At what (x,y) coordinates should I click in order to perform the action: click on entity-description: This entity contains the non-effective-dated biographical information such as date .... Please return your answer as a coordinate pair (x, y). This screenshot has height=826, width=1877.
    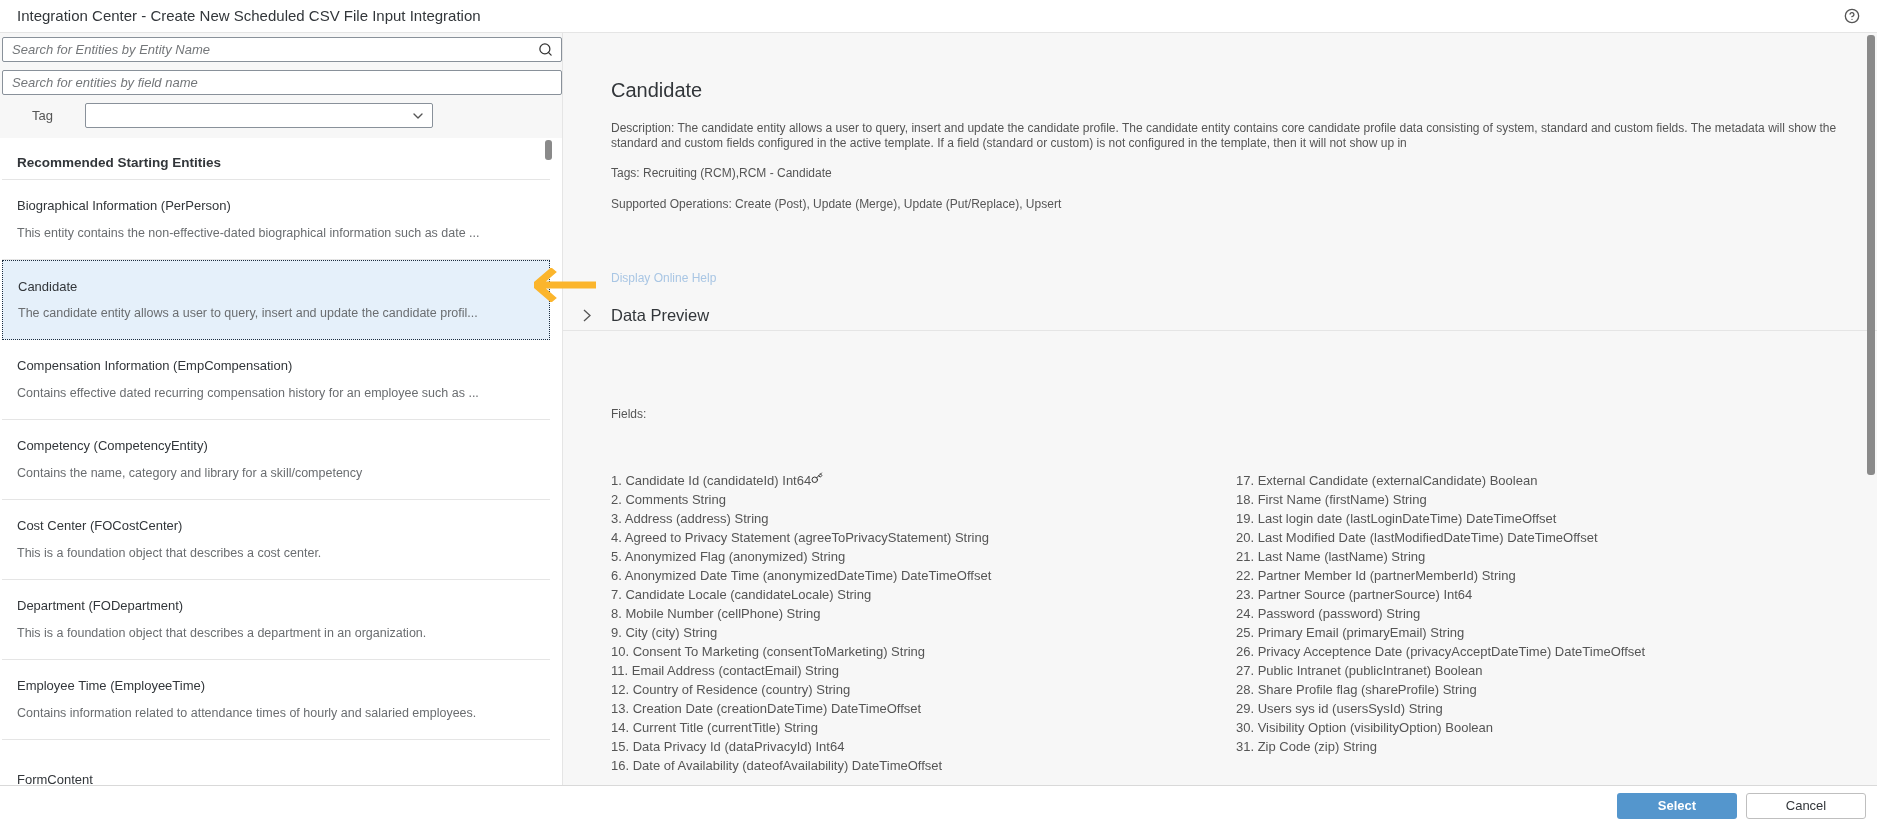
    Looking at the image, I should click on (249, 233).